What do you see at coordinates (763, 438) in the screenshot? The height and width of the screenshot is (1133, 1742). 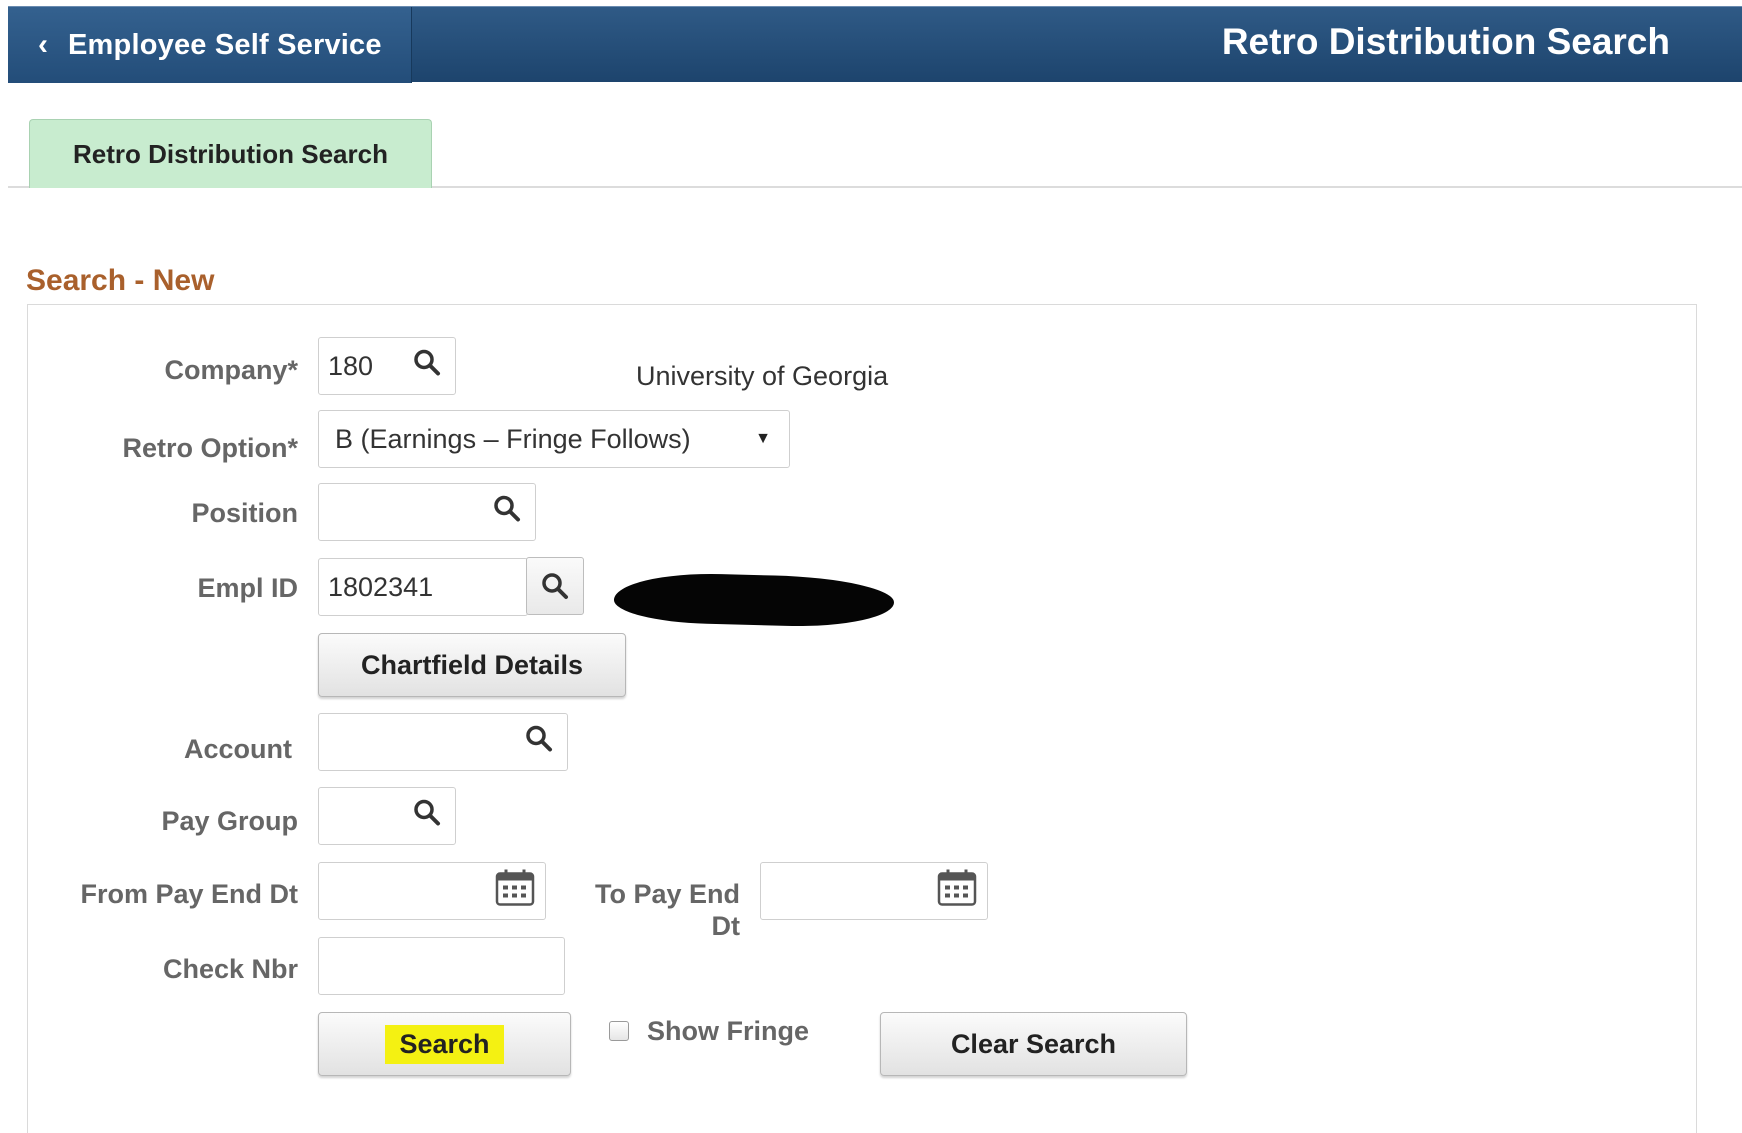 I see `caret-down-icon: ▼` at bounding box center [763, 438].